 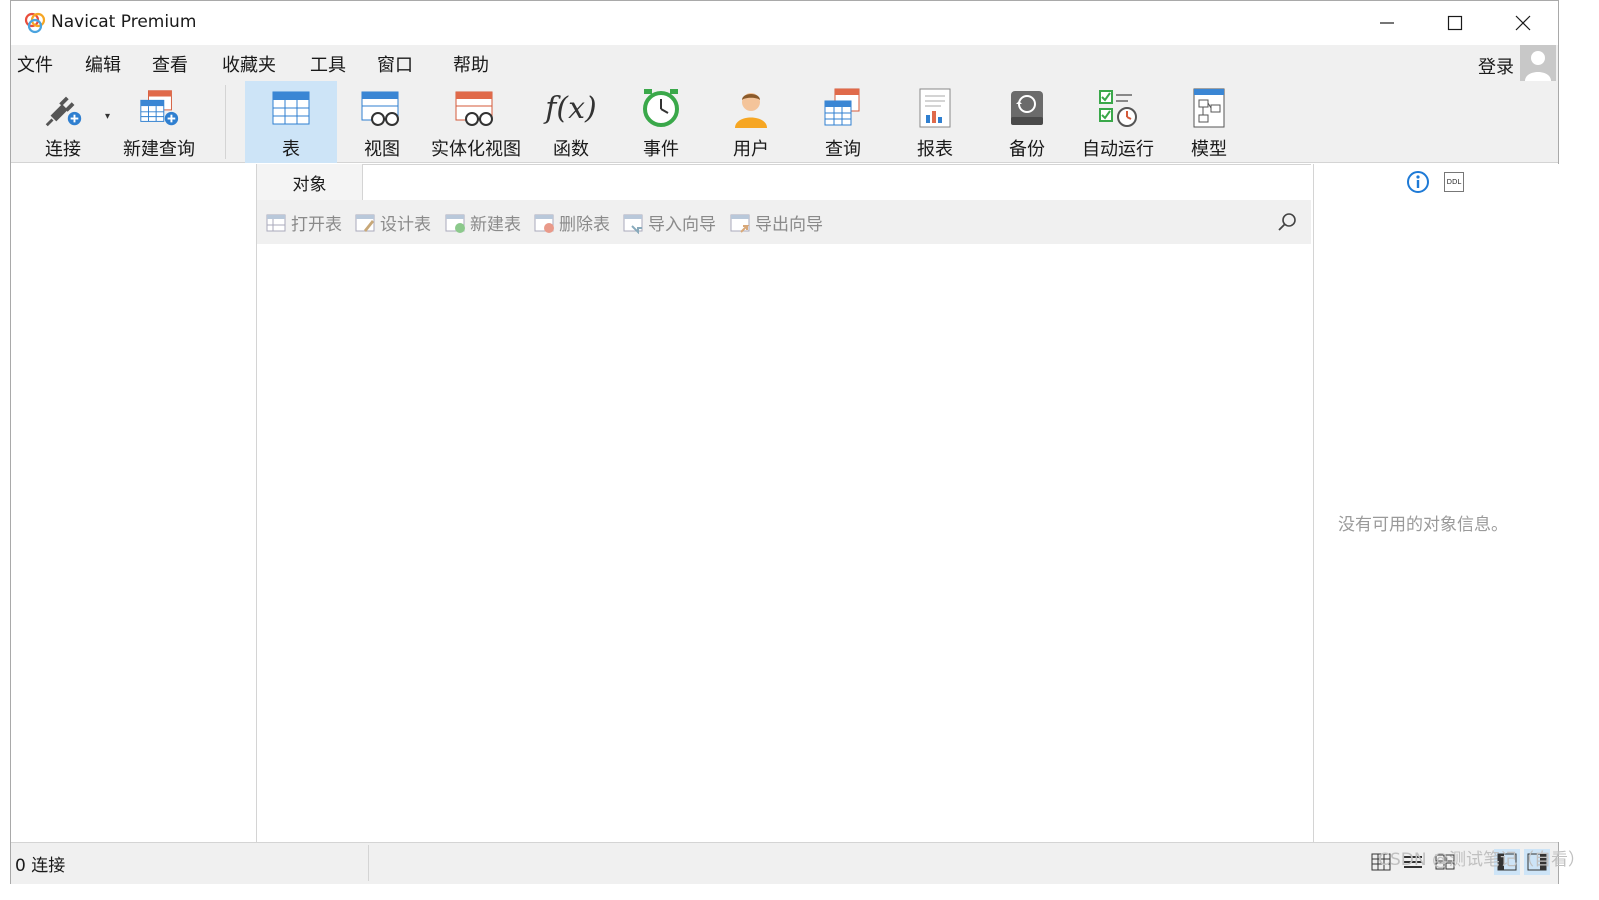 I want to click on toolbar-table-button: 表, so click(x=291, y=122).